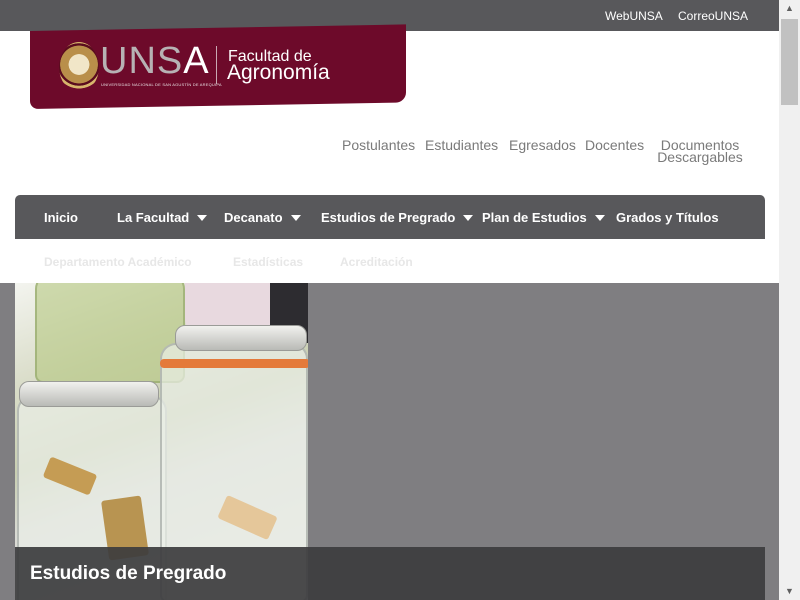 This screenshot has height=600, width=800. I want to click on unsa-wordmark: UNSA, so click(155, 61).